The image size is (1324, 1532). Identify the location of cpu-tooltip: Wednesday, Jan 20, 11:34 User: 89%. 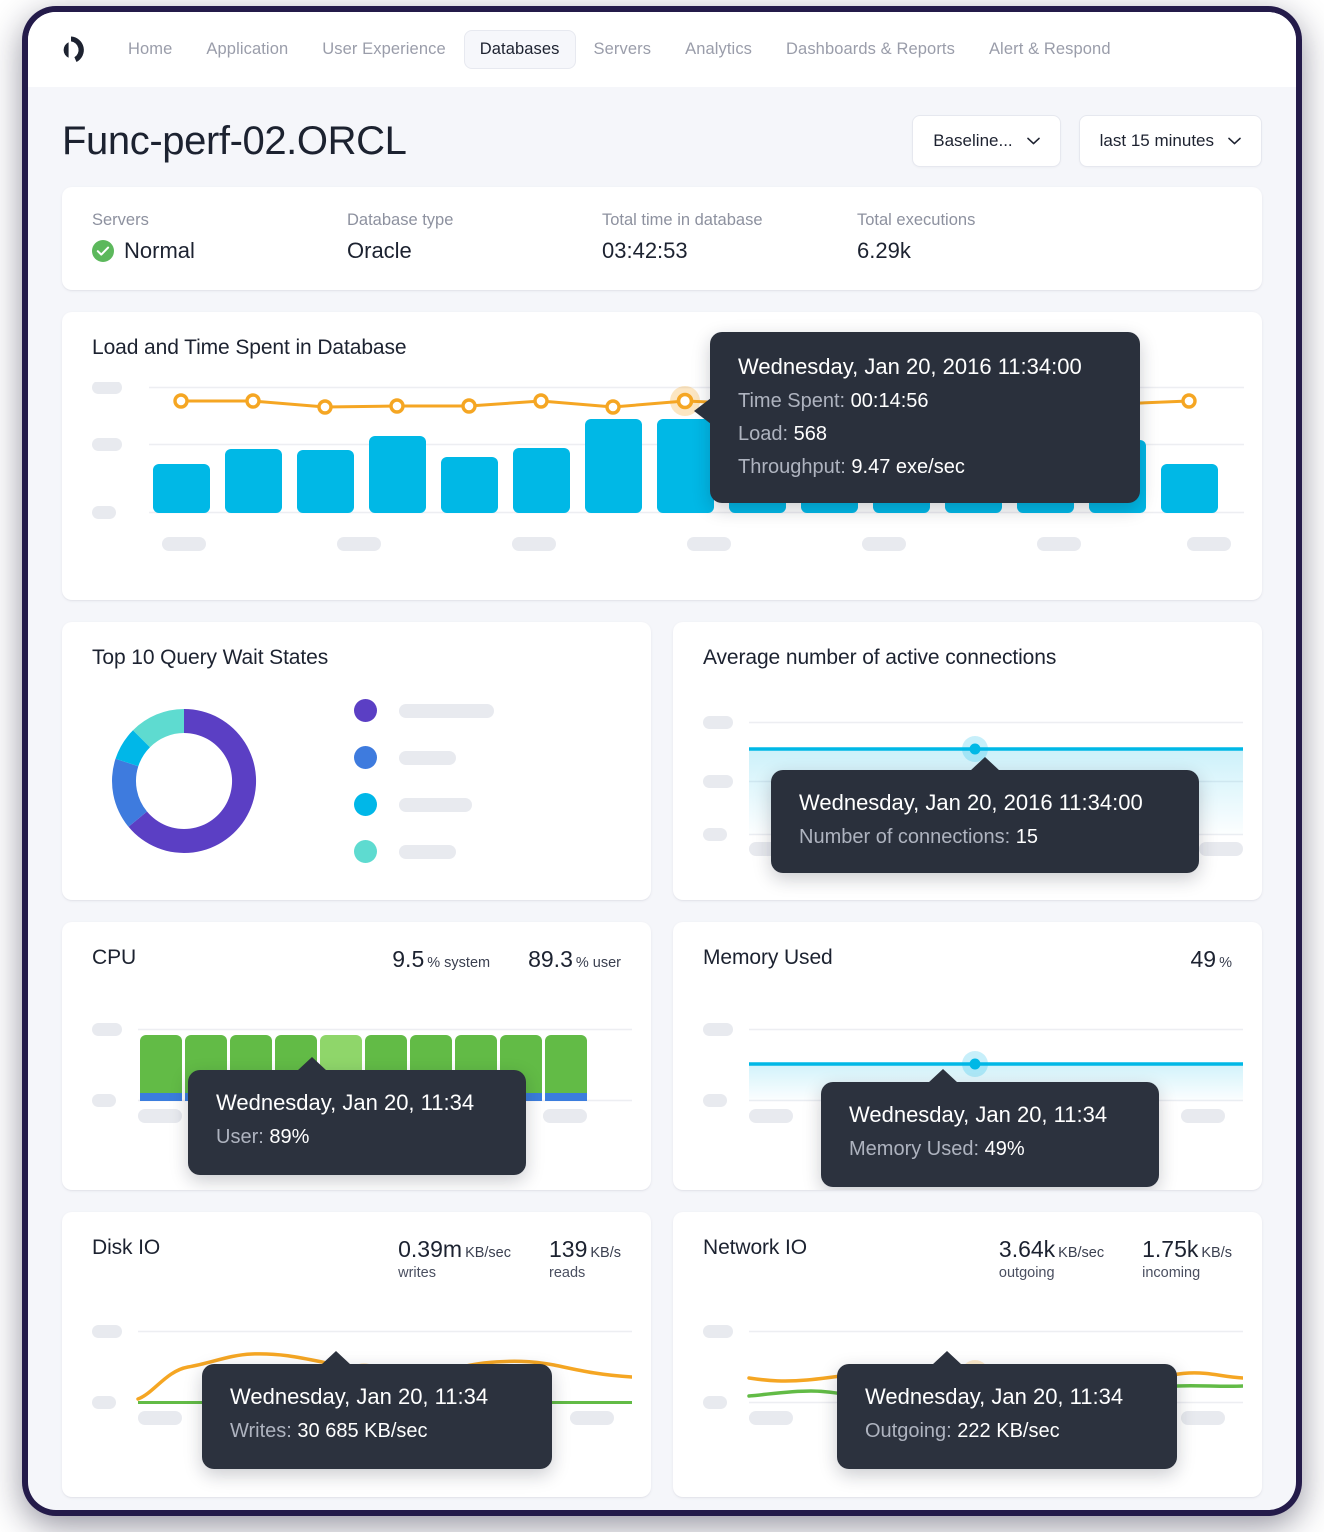
(357, 1116).